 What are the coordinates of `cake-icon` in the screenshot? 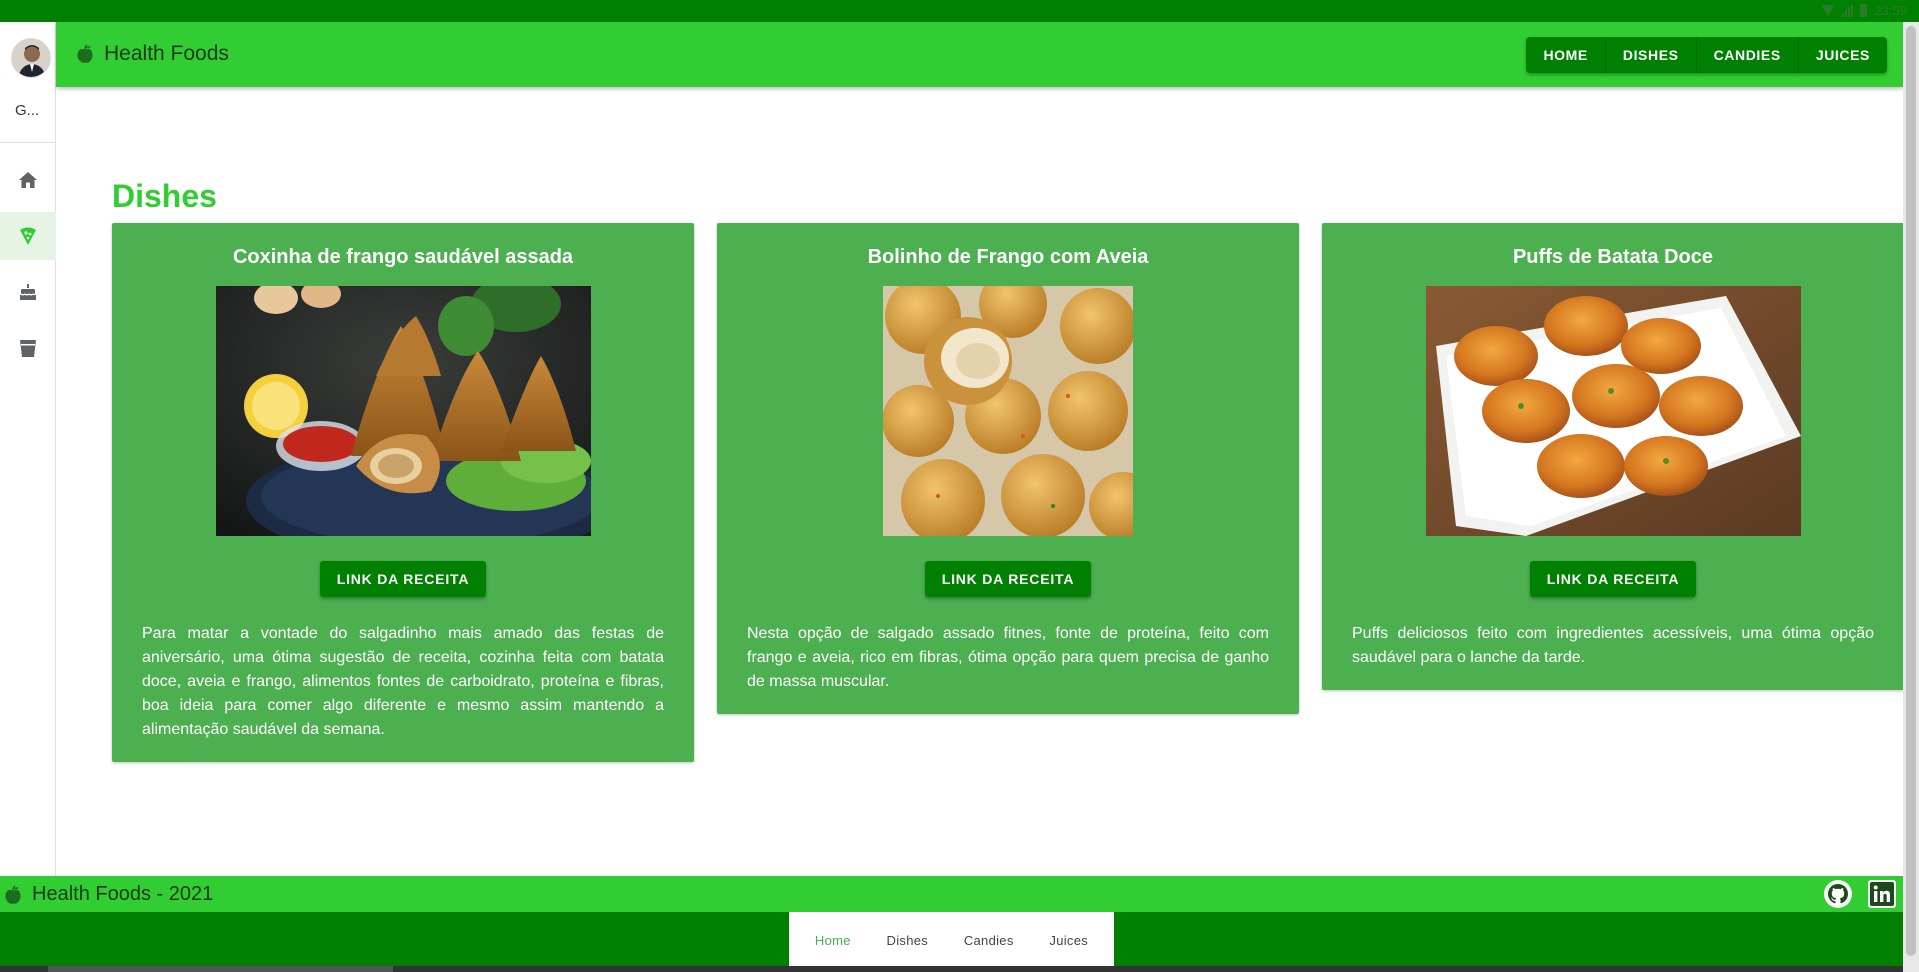 It's located at (28, 292).